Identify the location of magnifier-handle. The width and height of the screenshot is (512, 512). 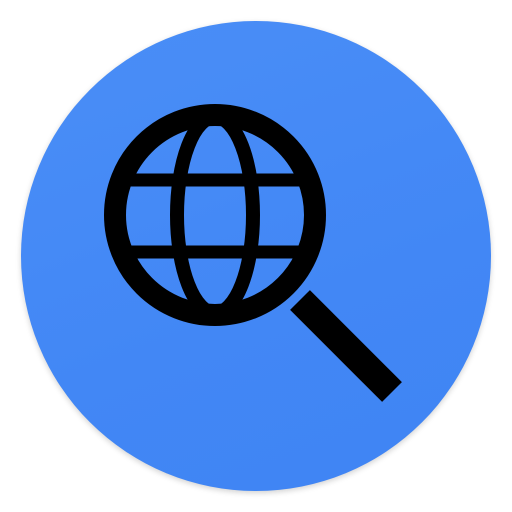
(346, 346).